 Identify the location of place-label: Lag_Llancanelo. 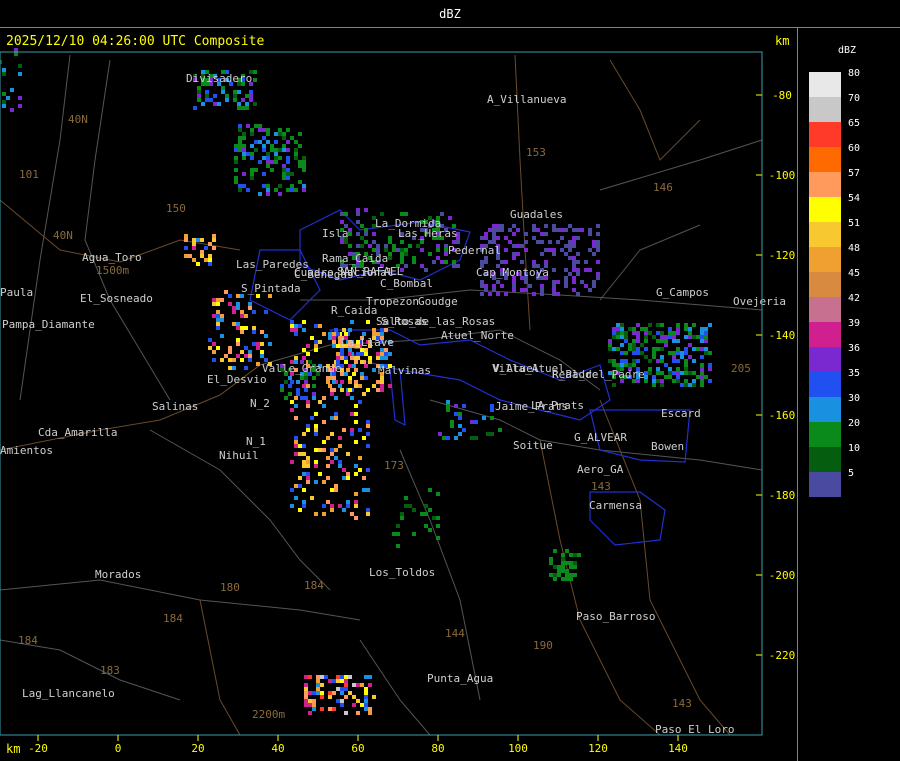
(68, 693).